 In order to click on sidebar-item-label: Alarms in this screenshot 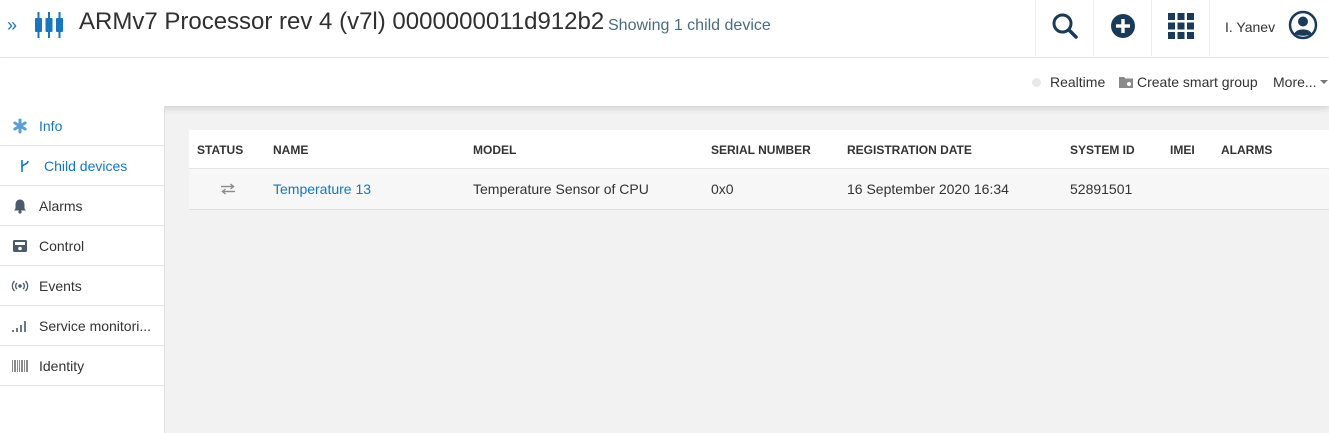, I will do `click(61, 205)`.